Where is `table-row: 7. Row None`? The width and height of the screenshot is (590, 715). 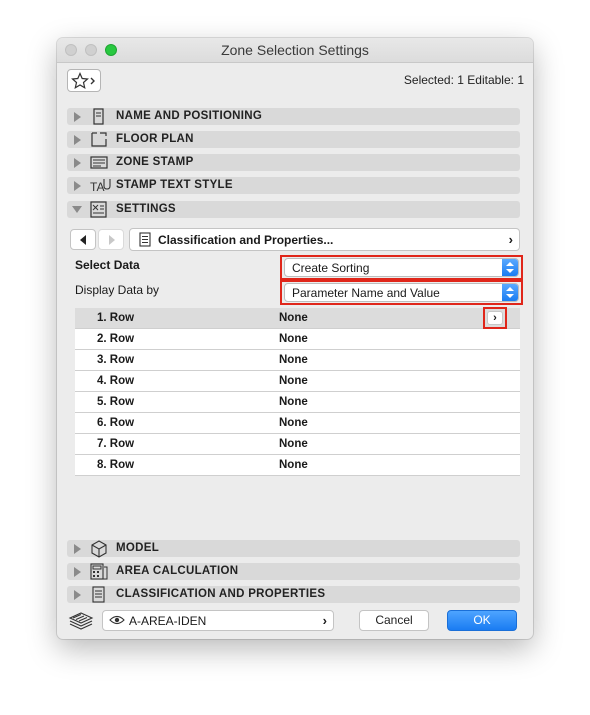 table-row: 7. Row None is located at coordinates (297, 444).